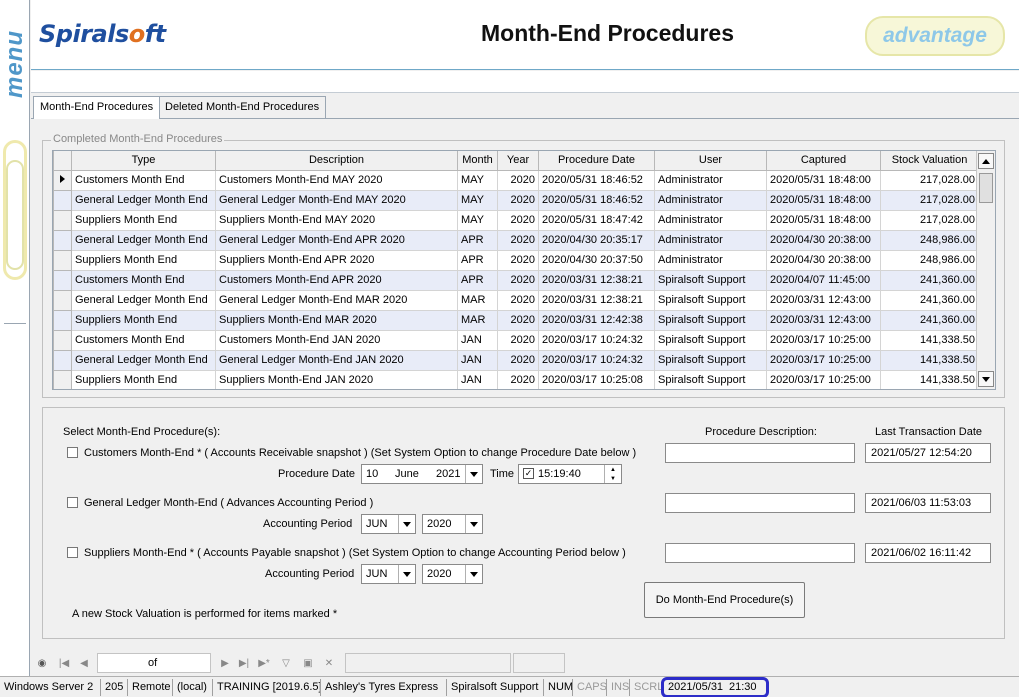  I want to click on cell-captured: 2020/03/17 10:25:00, so click(823, 340).